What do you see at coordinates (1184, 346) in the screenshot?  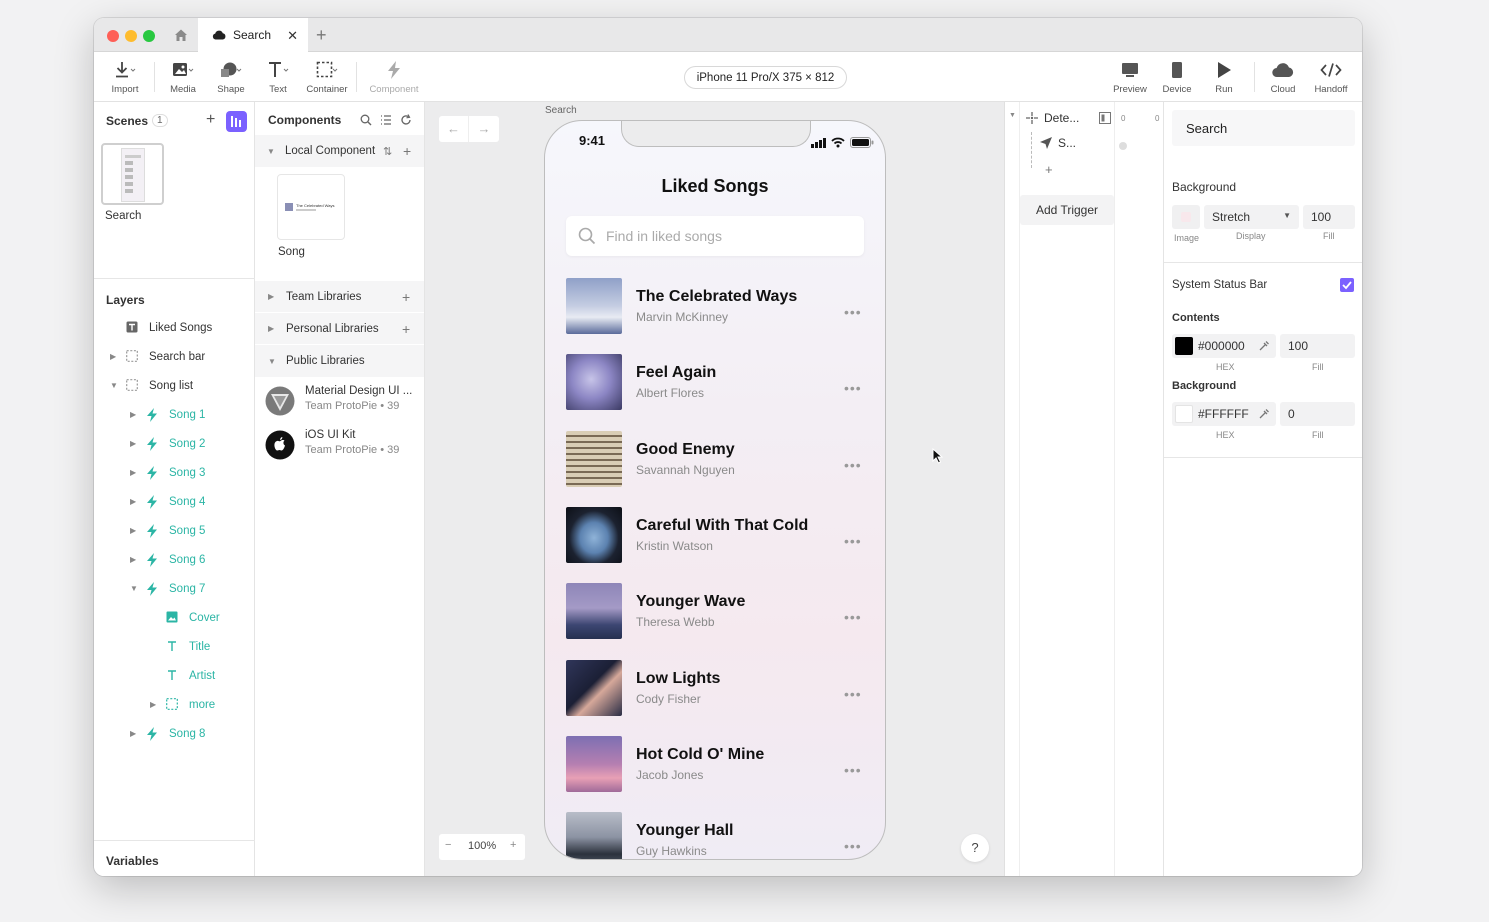 I see `contents-color-swatch` at bounding box center [1184, 346].